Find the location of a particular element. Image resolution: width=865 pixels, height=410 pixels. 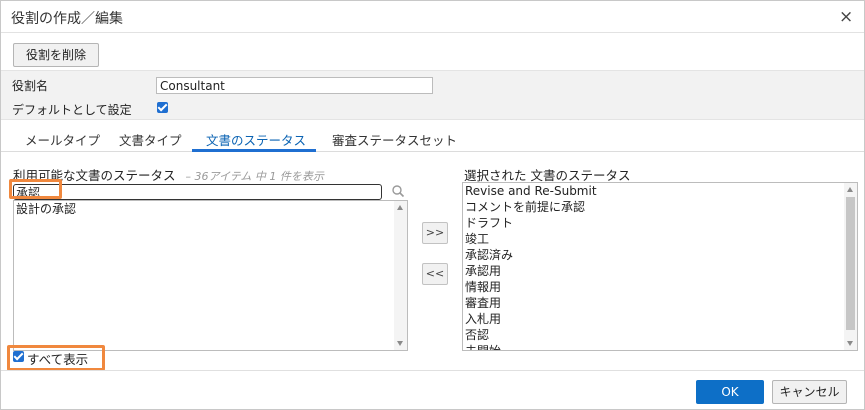

remove-from-selected-button: << is located at coordinates (435, 274).